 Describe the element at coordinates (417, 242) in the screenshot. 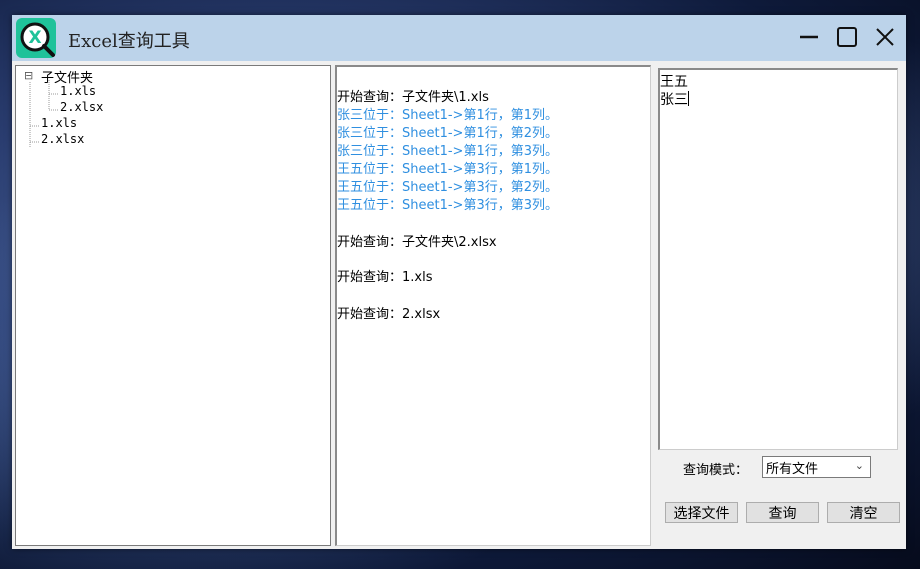

I see `log-line: 开始查询：子文件夹\2.xlsx` at that location.